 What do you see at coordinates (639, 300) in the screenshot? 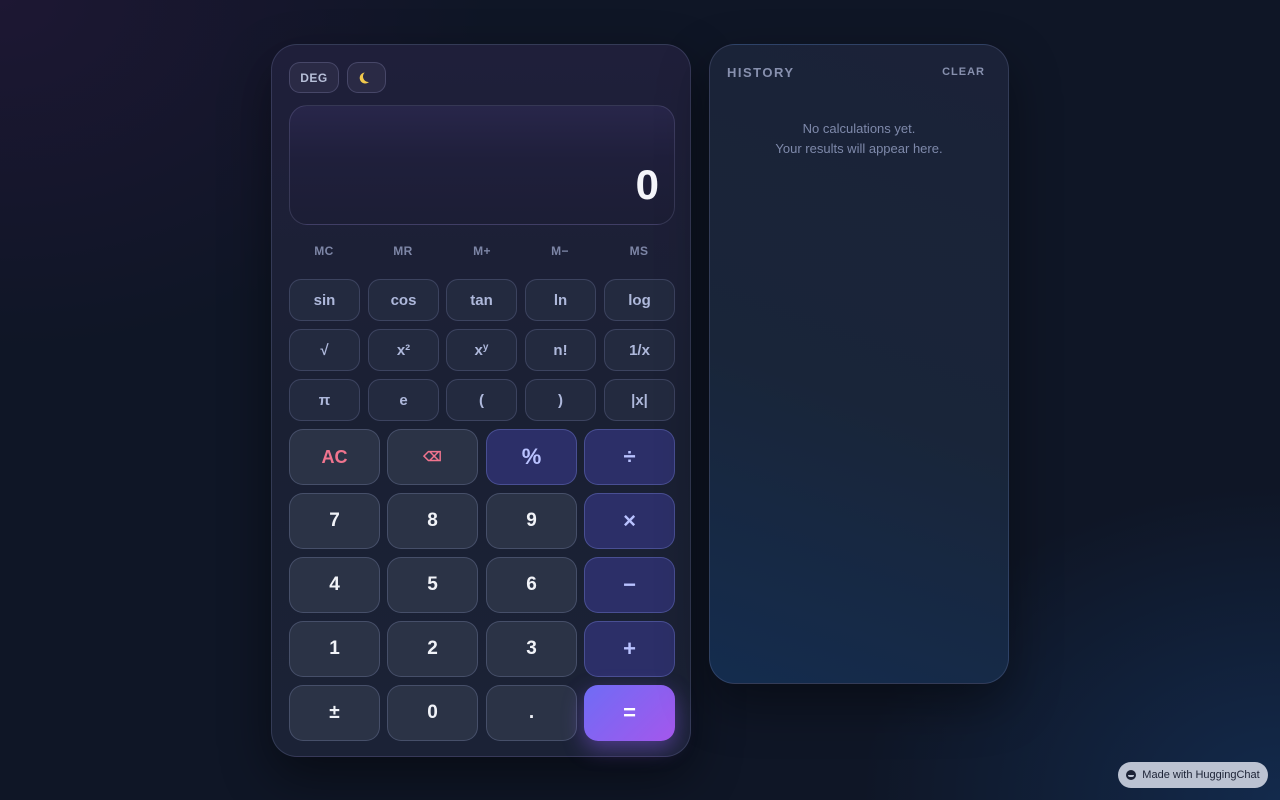
I see `log-button: log` at bounding box center [639, 300].